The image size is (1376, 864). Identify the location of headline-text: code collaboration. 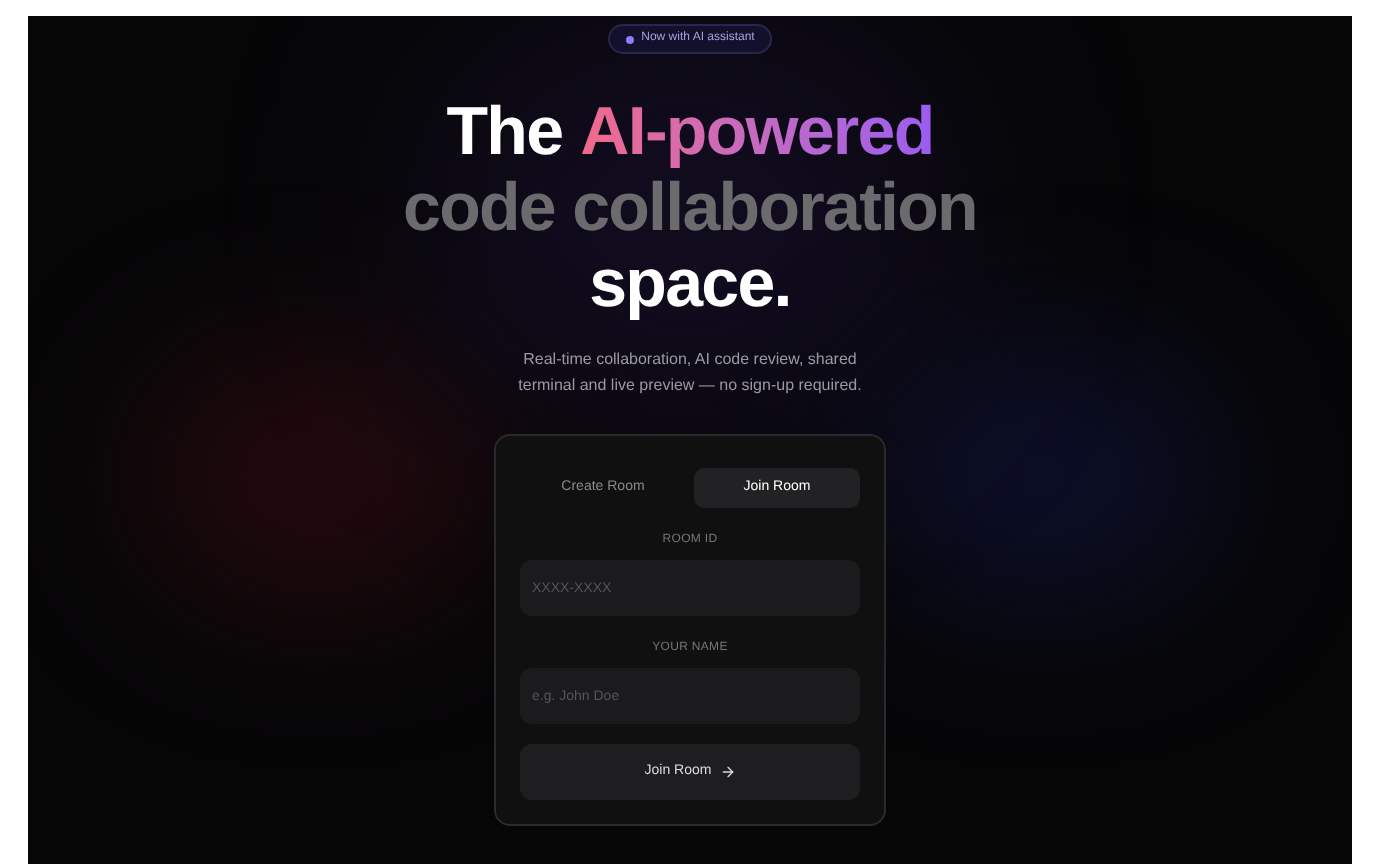
(690, 208).